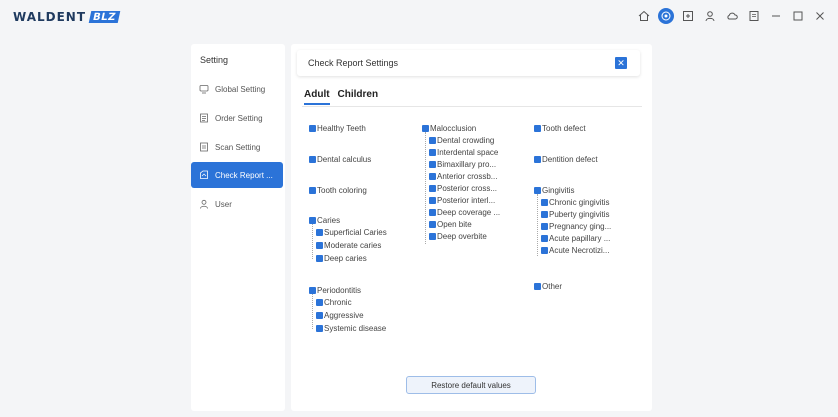 Image resolution: width=838 pixels, height=417 pixels. I want to click on checkbox-label: Moderate caries, so click(353, 245).